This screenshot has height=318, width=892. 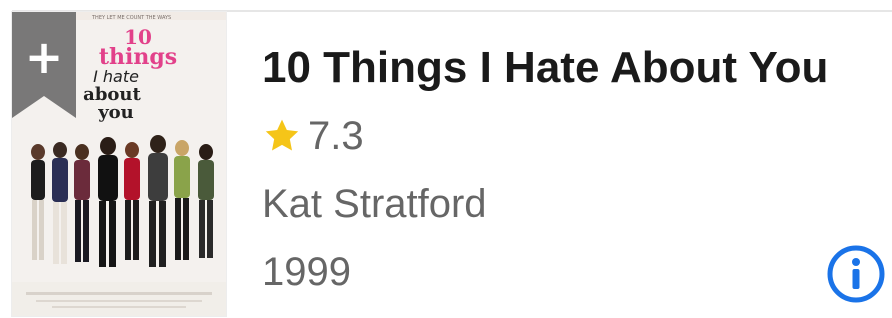 I want to click on character-name: Kat Stratford, so click(x=374, y=204).